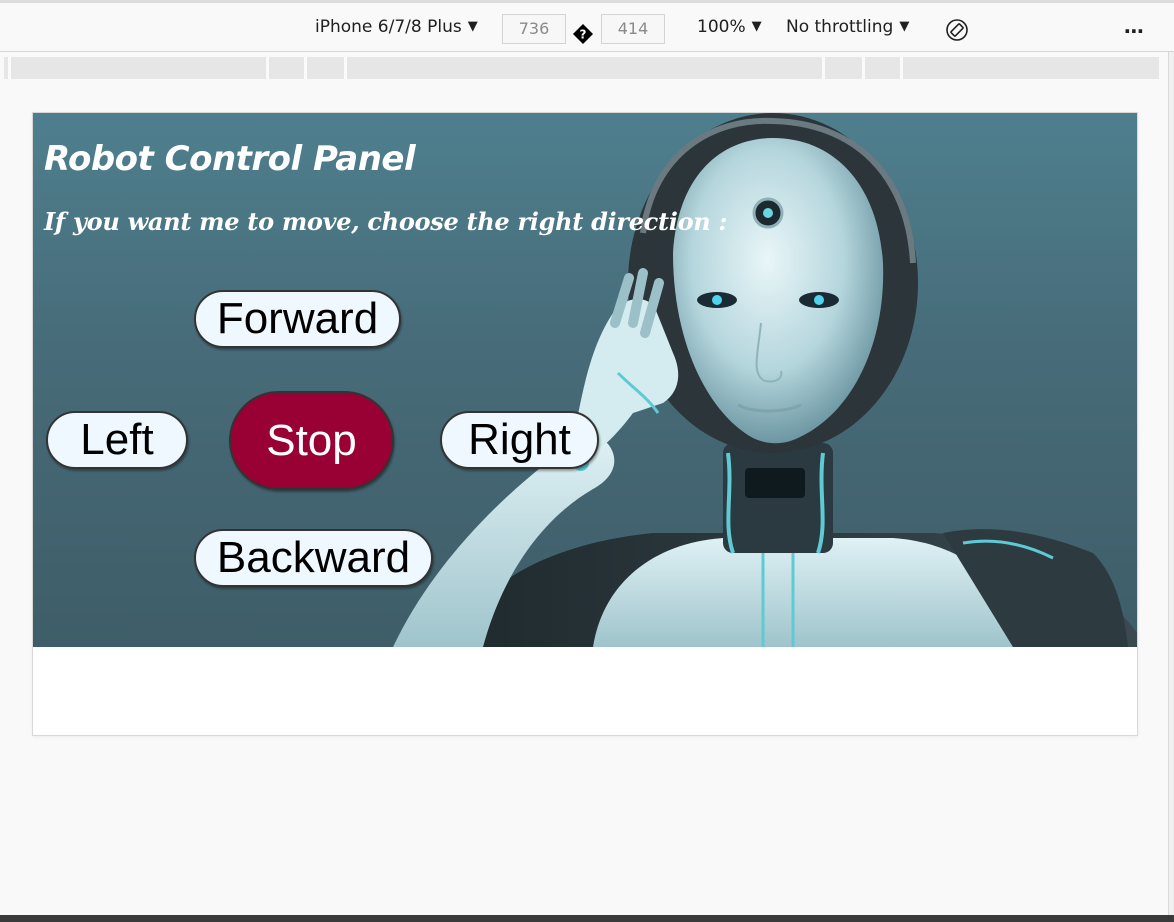 The image size is (1174, 922). I want to click on devtools-panel-edge, so click(1171, 484).